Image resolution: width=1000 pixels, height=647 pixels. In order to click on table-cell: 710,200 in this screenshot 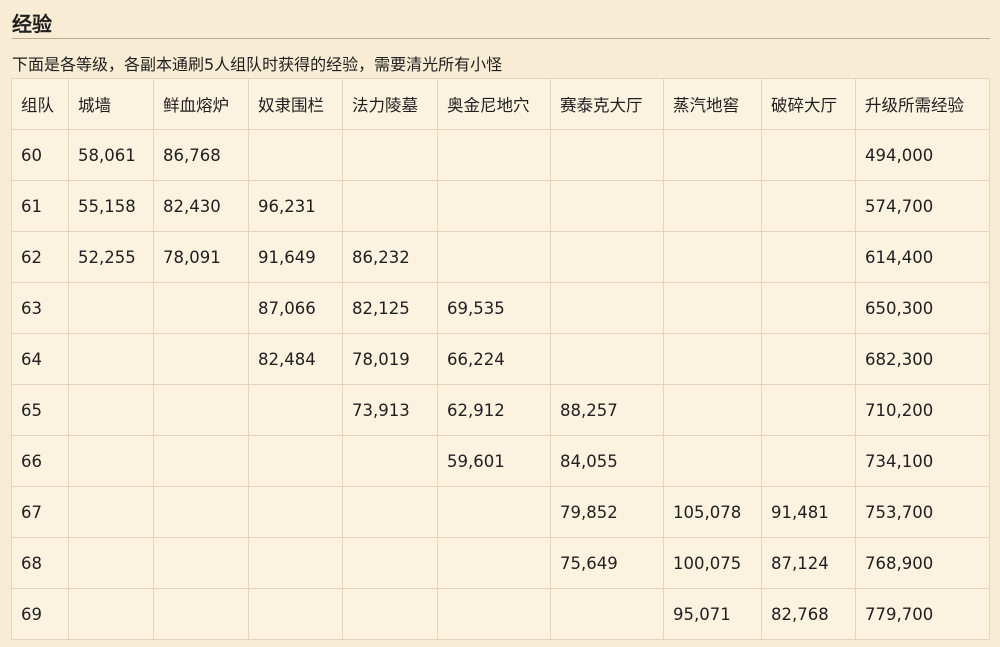, I will do `click(922, 410)`.